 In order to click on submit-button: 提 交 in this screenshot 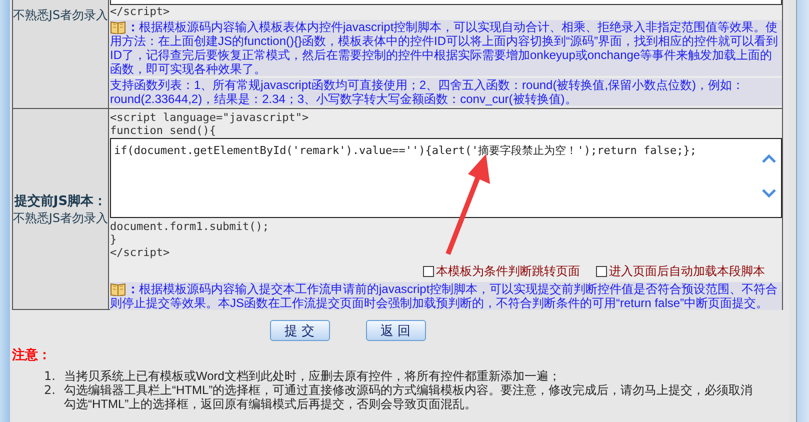, I will do `click(300, 330)`.